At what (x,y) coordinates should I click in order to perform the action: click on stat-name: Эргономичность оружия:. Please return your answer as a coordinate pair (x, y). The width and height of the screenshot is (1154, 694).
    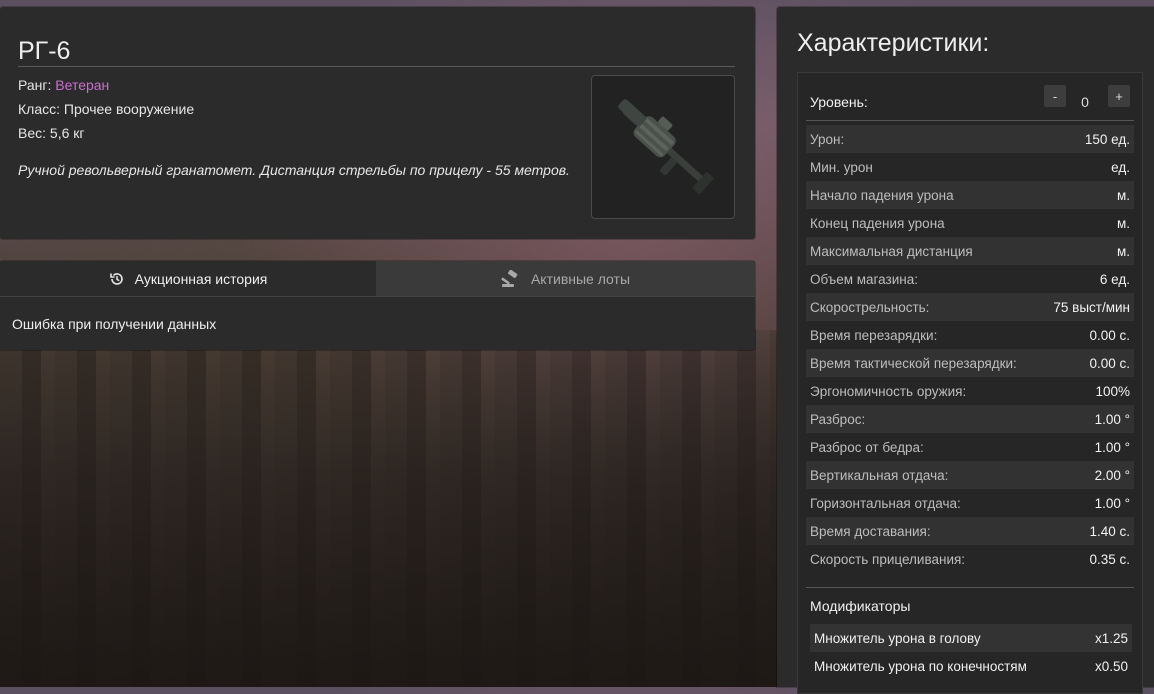
    Looking at the image, I should click on (888, 391).